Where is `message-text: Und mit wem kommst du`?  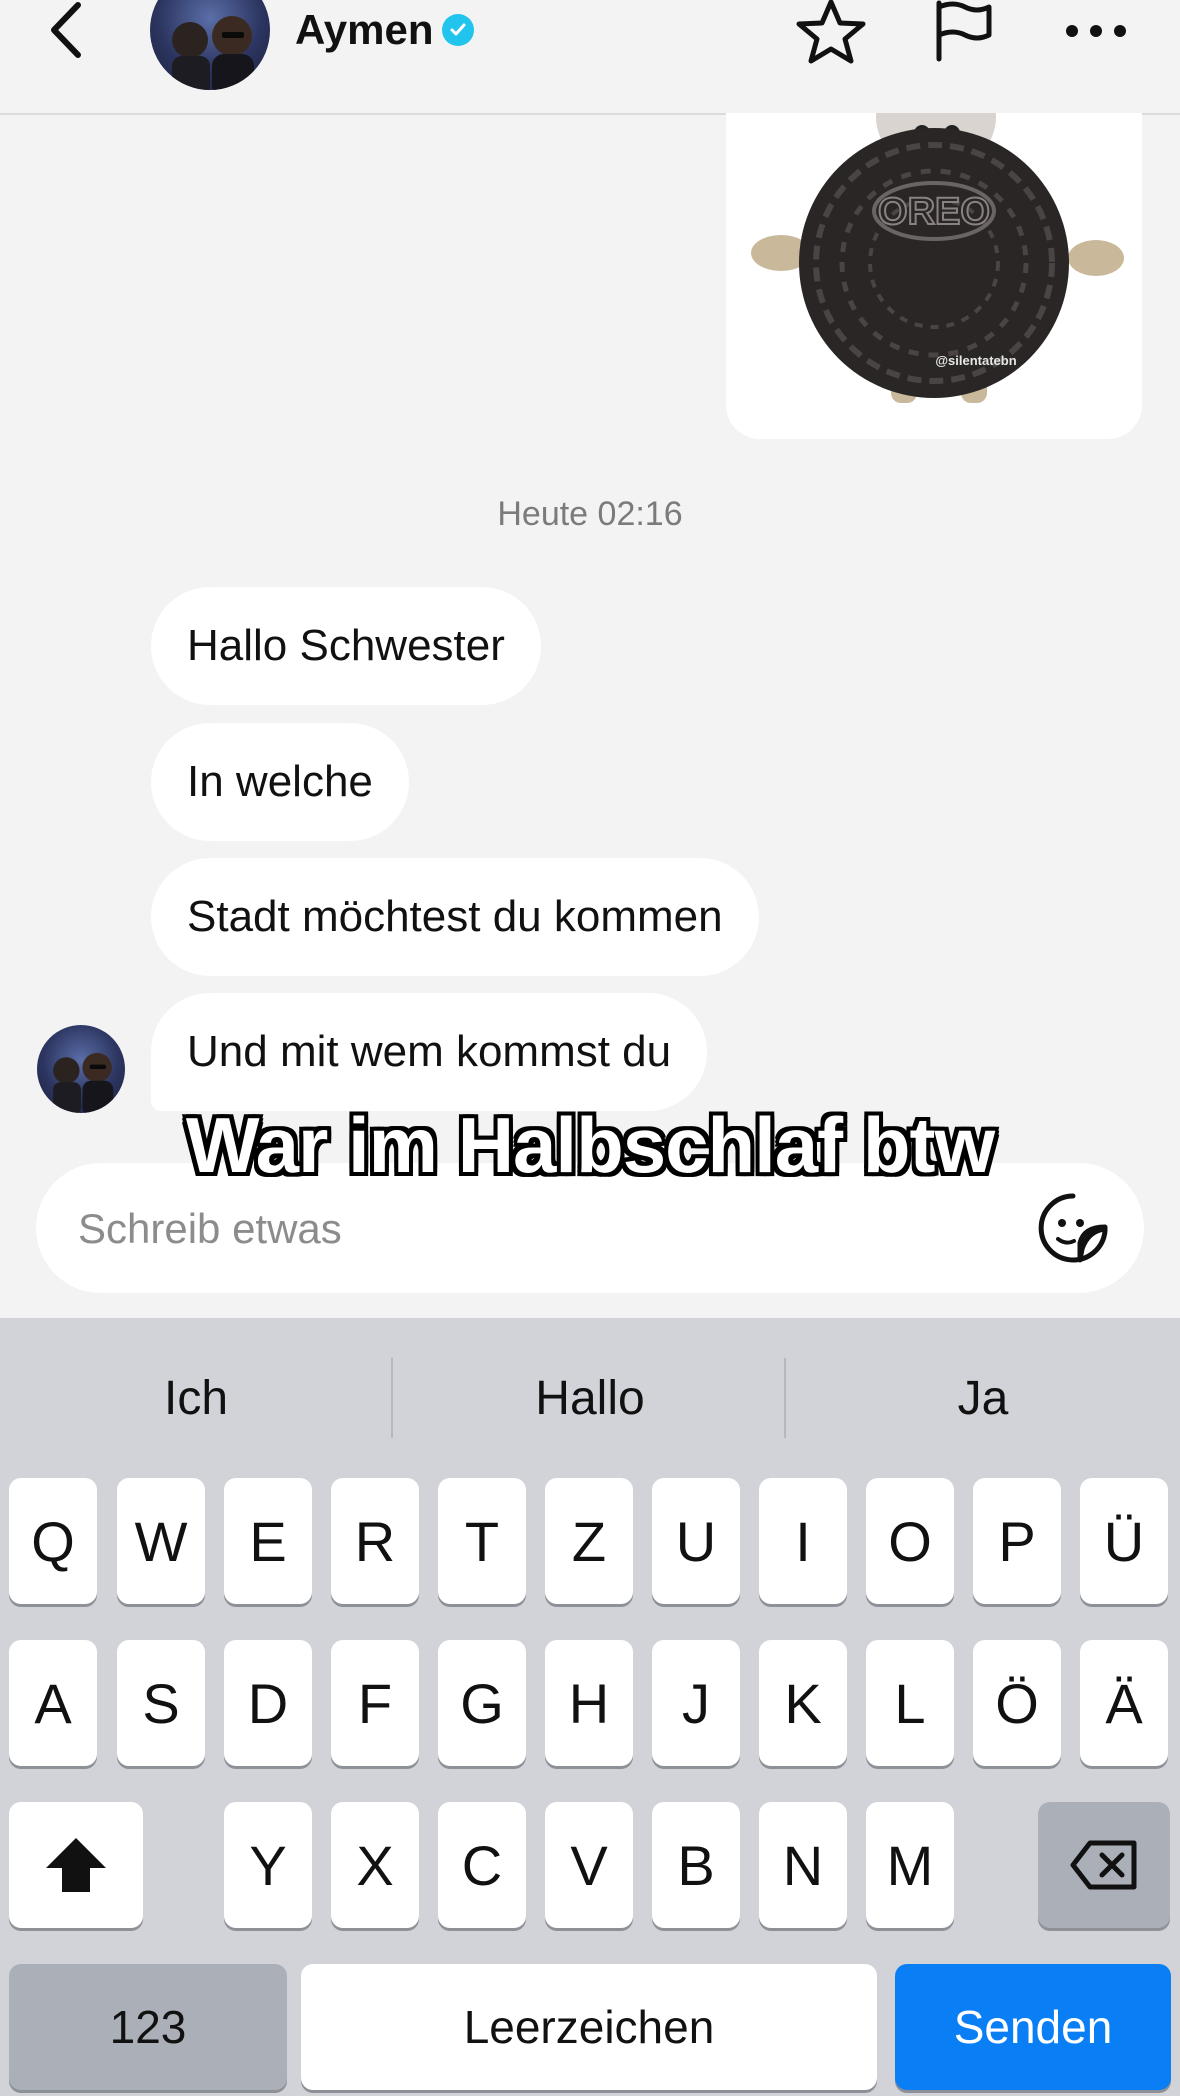
message-text: Und mit wem kommst du is located at coordinates (429, 1051).